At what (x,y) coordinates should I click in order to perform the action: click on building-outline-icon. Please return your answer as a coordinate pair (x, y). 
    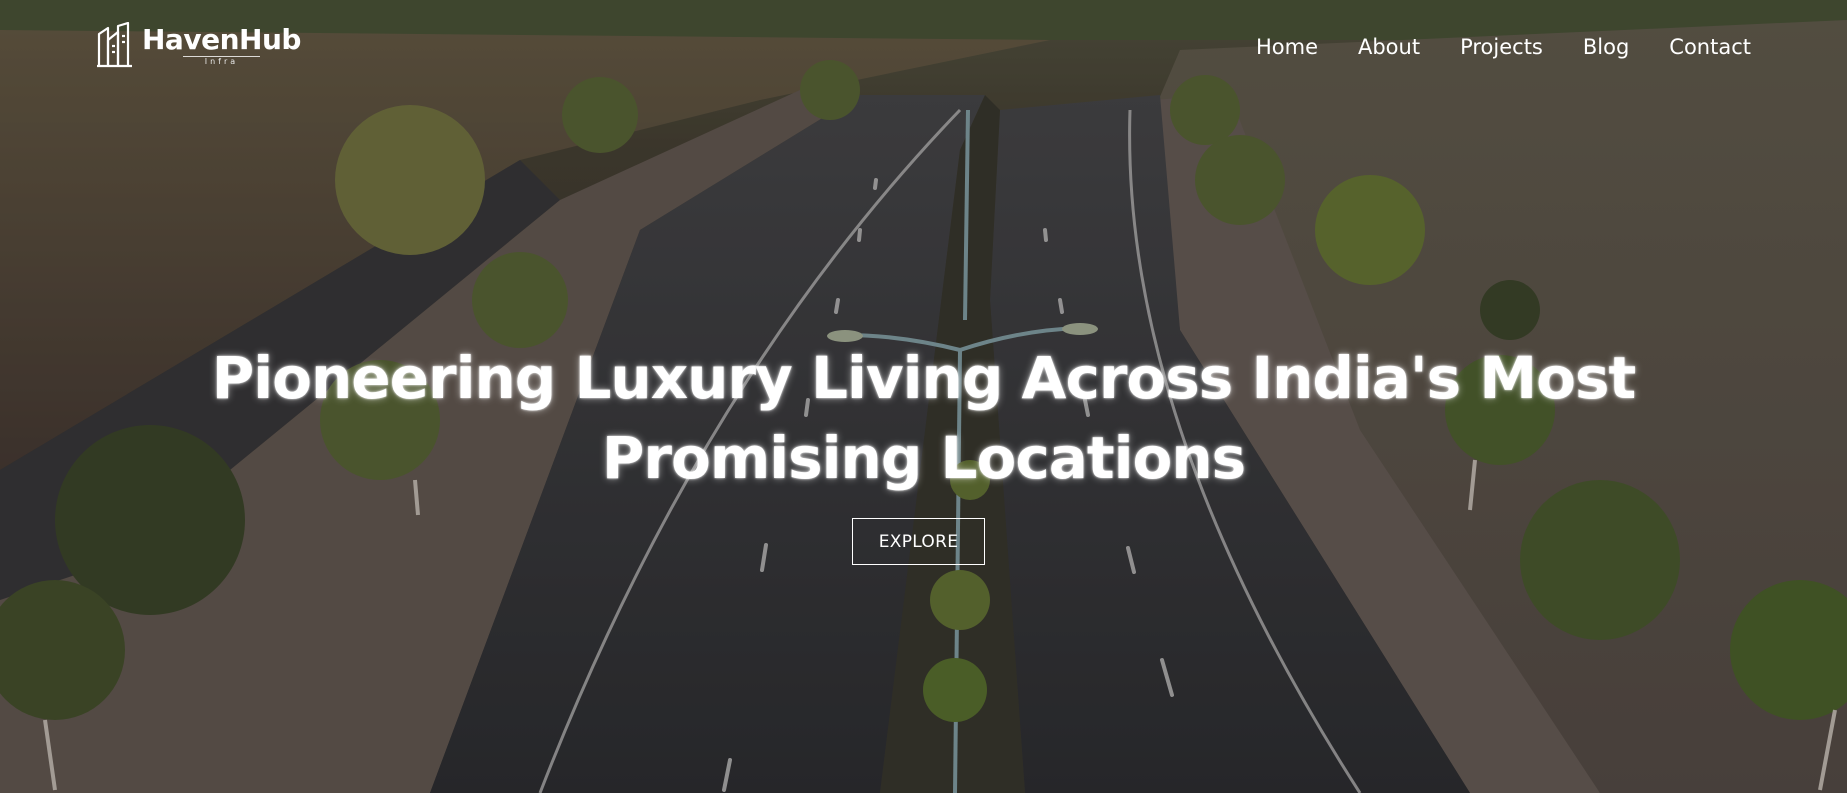
    Looking at the image, I should click on (114, 45).